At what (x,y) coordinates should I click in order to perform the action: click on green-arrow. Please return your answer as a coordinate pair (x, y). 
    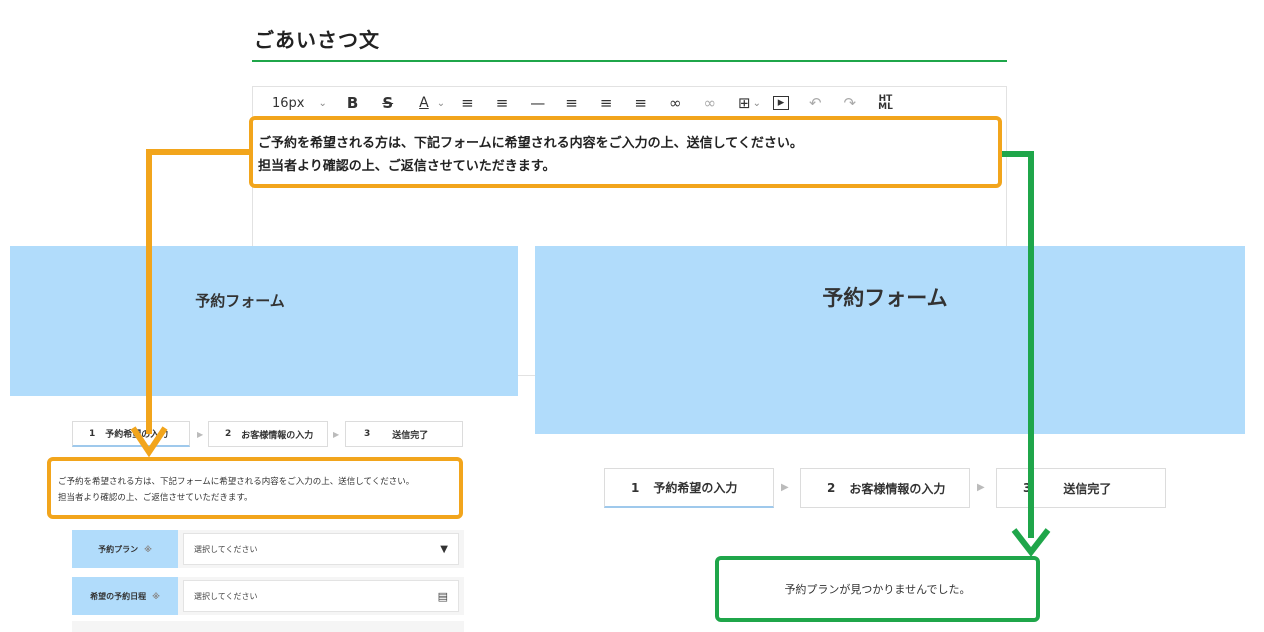
    Looking at the image, I should click on (1018, 344).